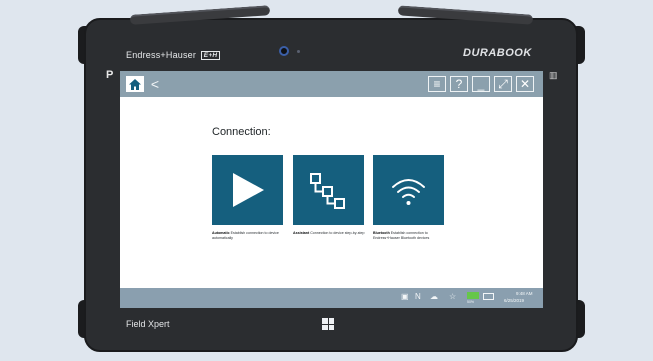 This screenshot has width=653, height=361. Describe the element at coordinates (503, 84) in the screenshot. I see `fullscreen-button: ⤢` at that location.